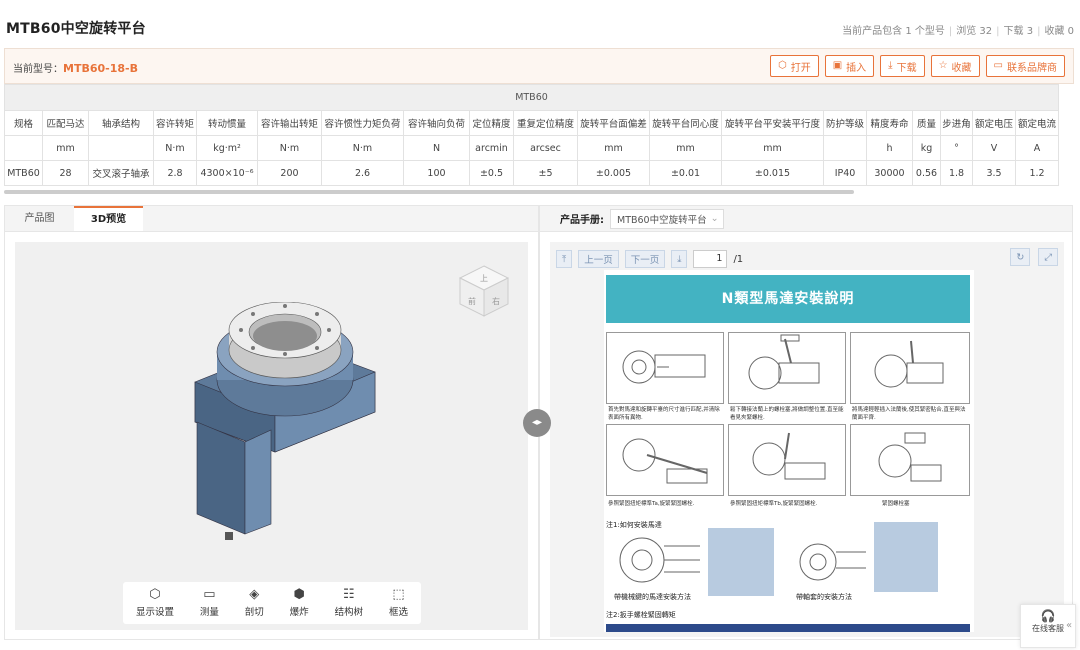  Describe the element at coordinates (65, 123) in the screenshot. I see `spec-header-cell: 匹配马达` at that location.